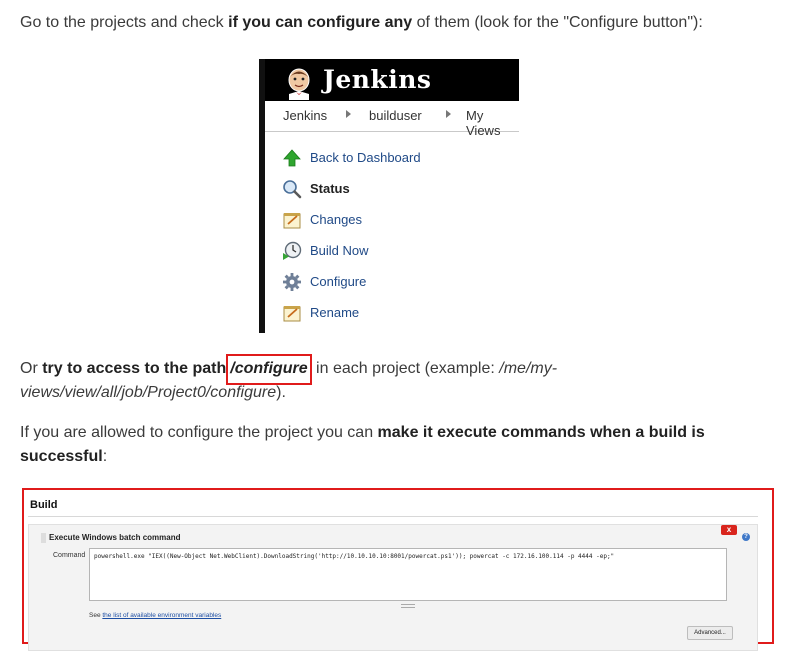 Image resolution: width=811 pixels, height=656 pixels. I want to click on menu-item-configure: Configure, so click(351, 281).